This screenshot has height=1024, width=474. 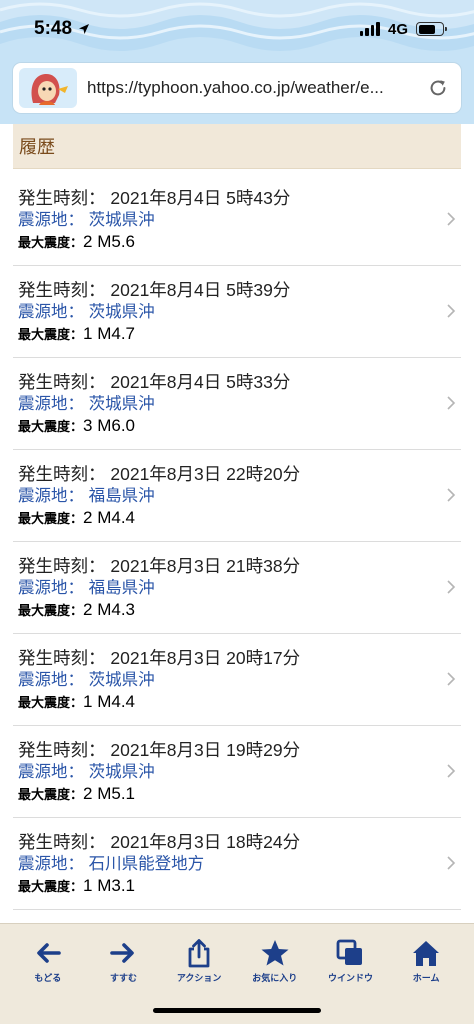 I want to click on toolbar-forward-button: すすむ, so click(x=123, y=961).